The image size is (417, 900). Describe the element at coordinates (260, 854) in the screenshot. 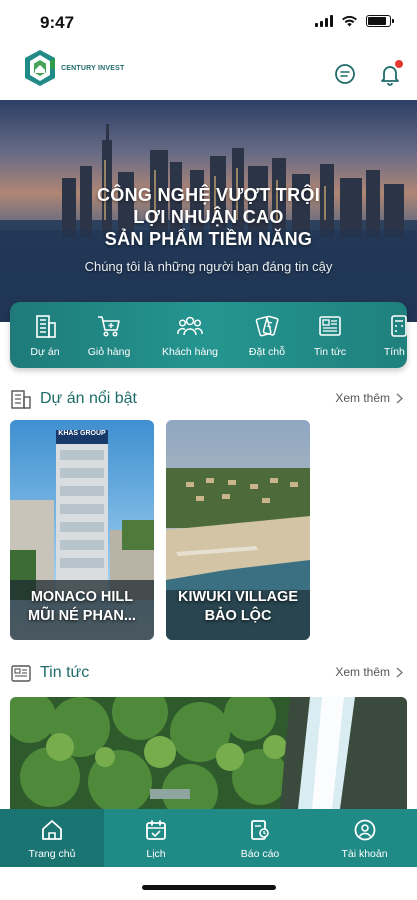

I see `nav-label: Báo cáo` at that location.